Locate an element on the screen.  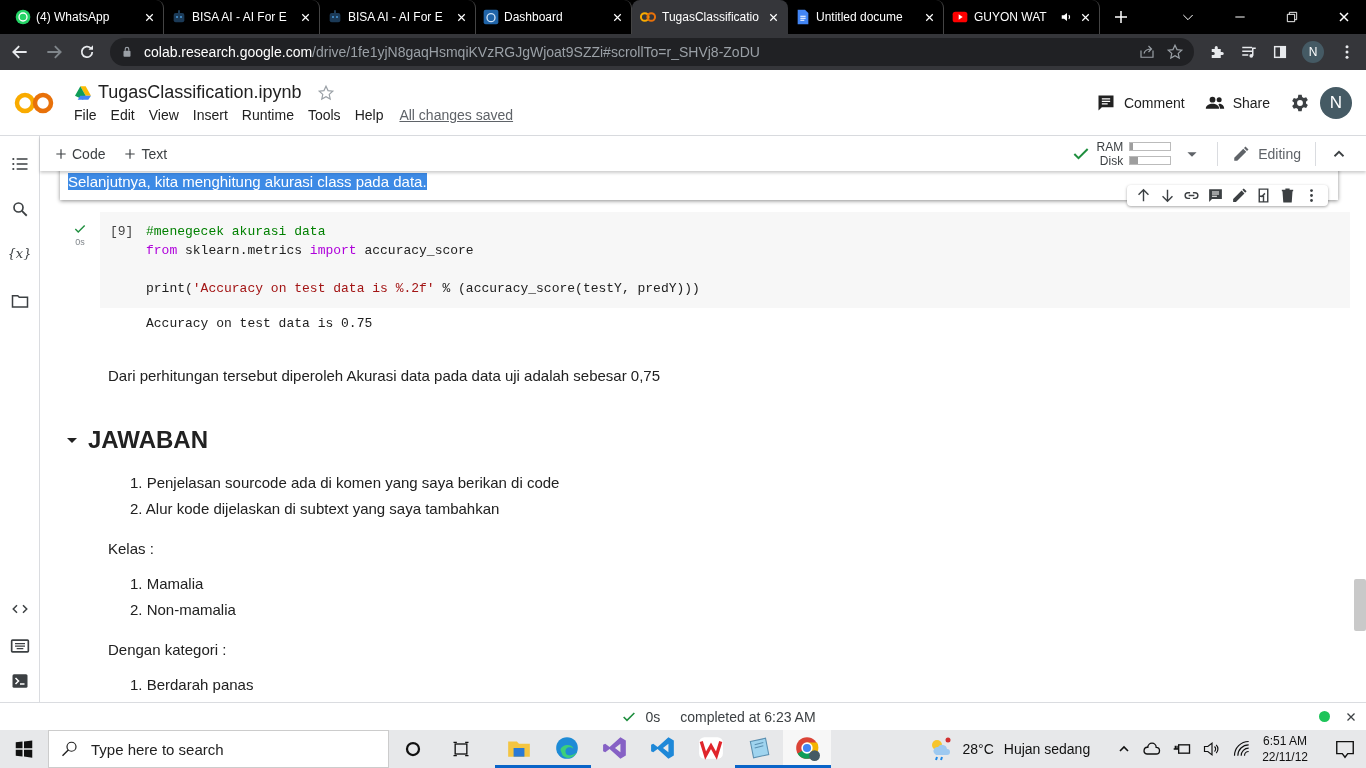
editing-mode-button: Editing is located at coordinates (1266, 153).